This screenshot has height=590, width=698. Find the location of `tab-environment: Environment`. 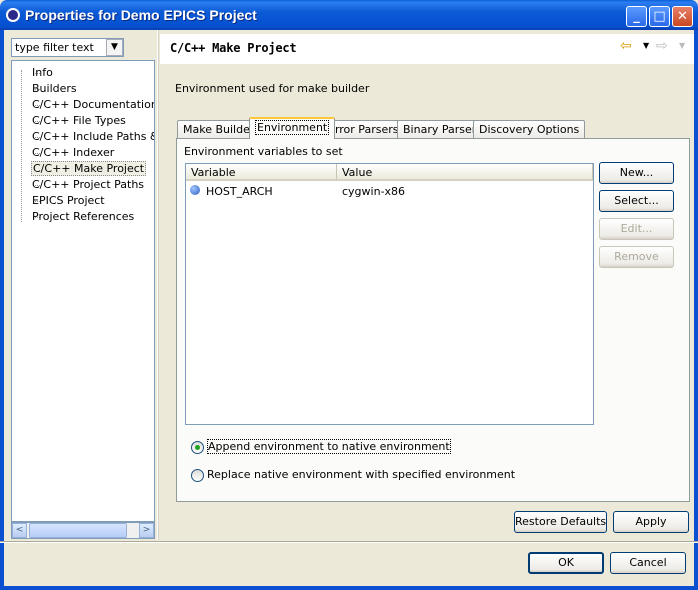

tab-environment: Environment is located at coordinates (292, 128).